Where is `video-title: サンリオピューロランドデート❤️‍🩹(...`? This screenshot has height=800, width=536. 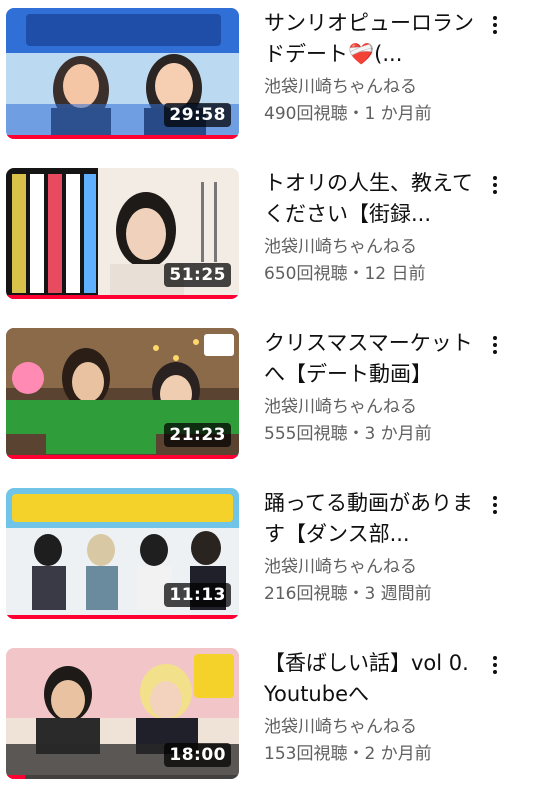 video-title: サンリオピューロランドデート❤️‍🩹(... is located at coordinates (375, 39).